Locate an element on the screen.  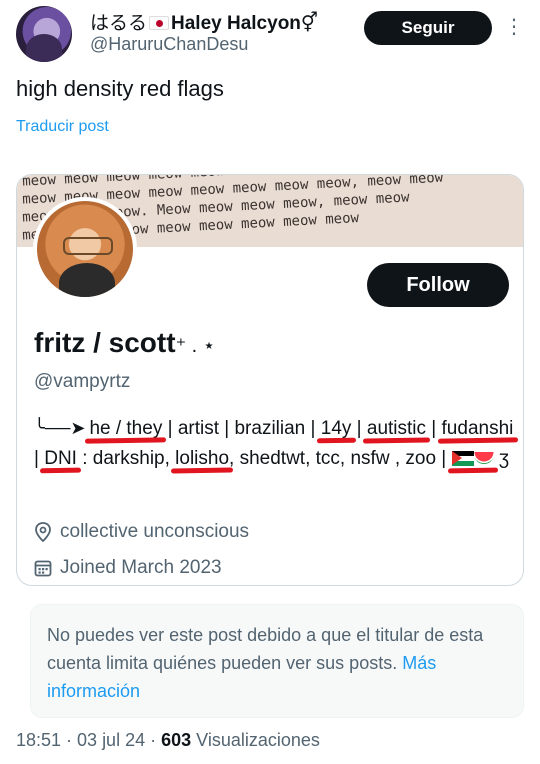
profile-name: fritz / scott⁺ . ⋆ is located at coordinates (124, 343).